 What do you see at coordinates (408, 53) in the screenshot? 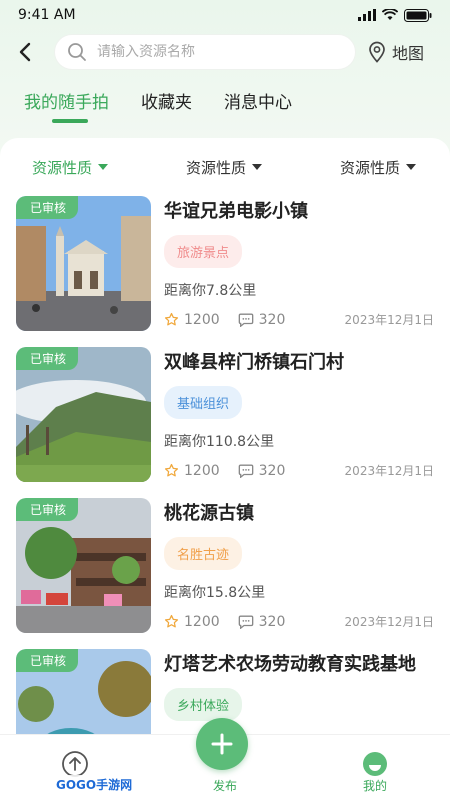
I see `map-label: 地图` at bounding box center [408, 53].